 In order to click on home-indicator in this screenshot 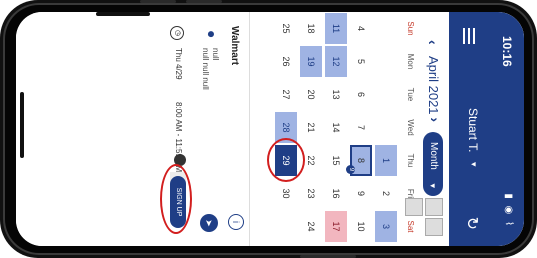, I will do `click(123, 14)`.